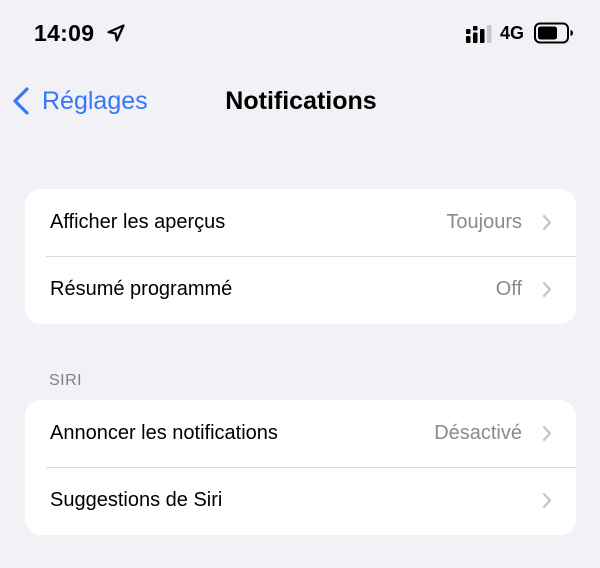 The image size is (600, 568). Describe the element at coordinates (164, 433) in the screenshot. I see `row-label: Annoncer les notifications` at that location.